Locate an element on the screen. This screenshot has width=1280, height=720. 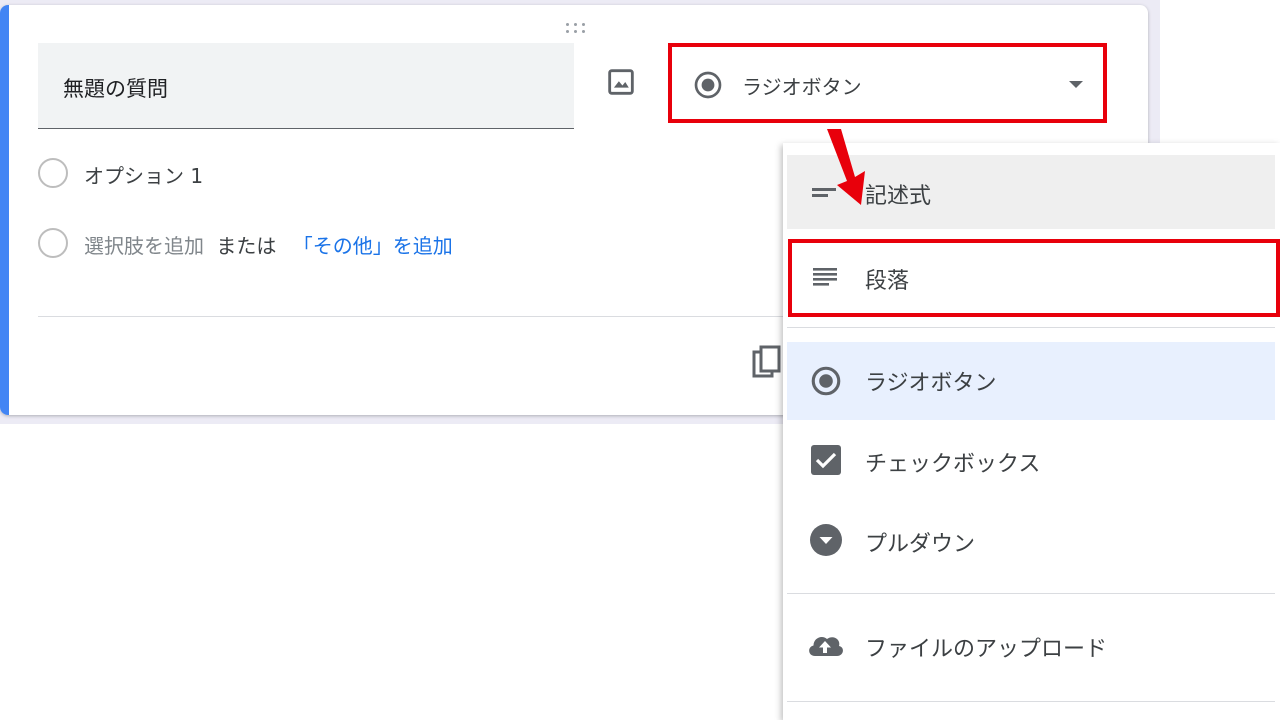
menu-item-label: ファイルのアップロード is located at coordinates (986, 649).